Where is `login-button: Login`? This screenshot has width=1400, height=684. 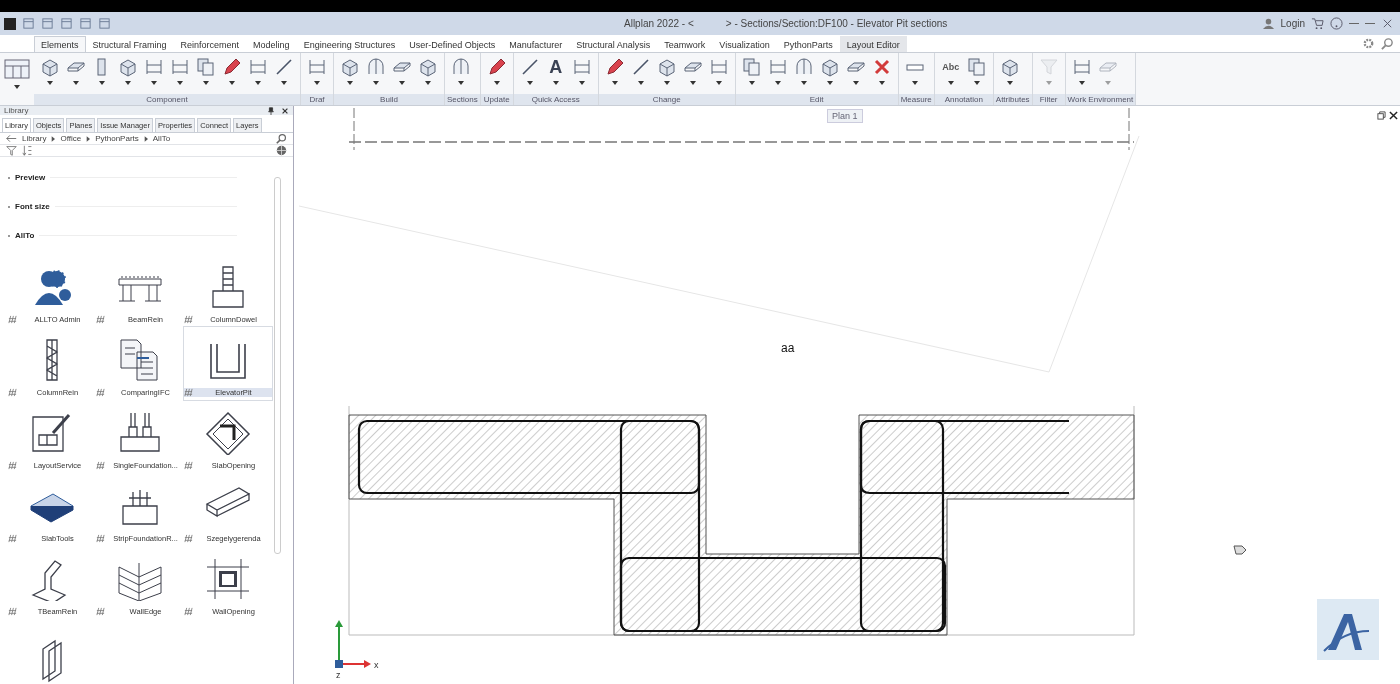
login-button: Login is located at coordinates (1292, 23).